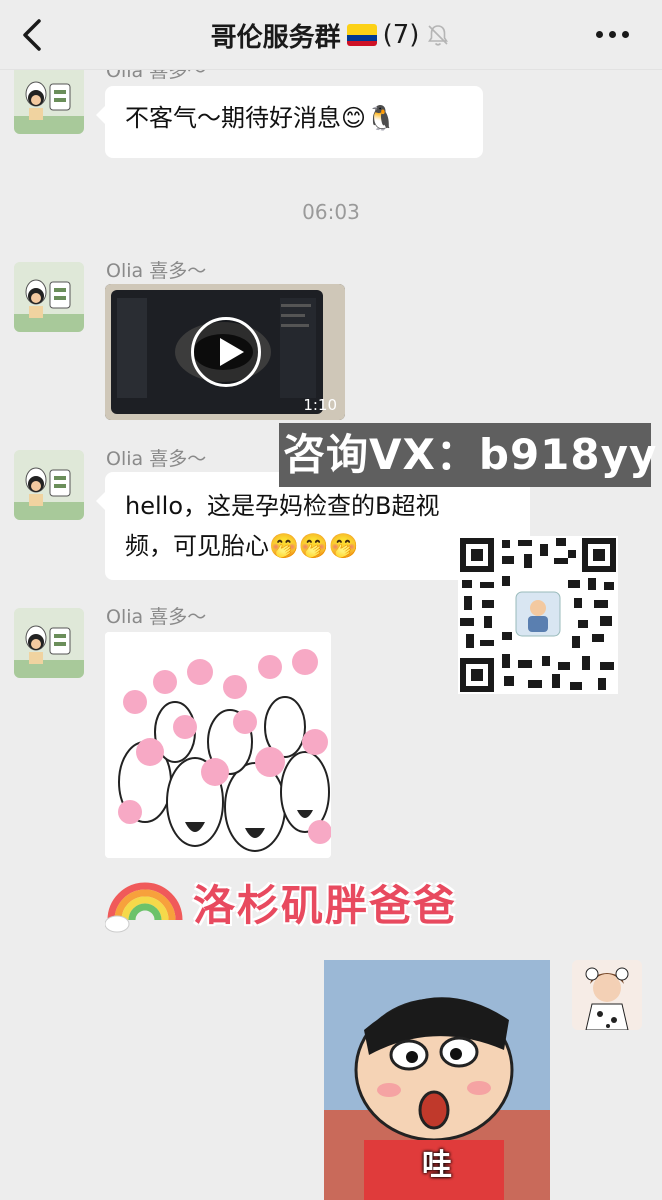 The image size is (662, 1200). What do you see at coordinates (242, 546) in the screenshot?
I see `message-text-line: 频，可见胎心🤭🤭🤭` at bounding box center [242, 546].